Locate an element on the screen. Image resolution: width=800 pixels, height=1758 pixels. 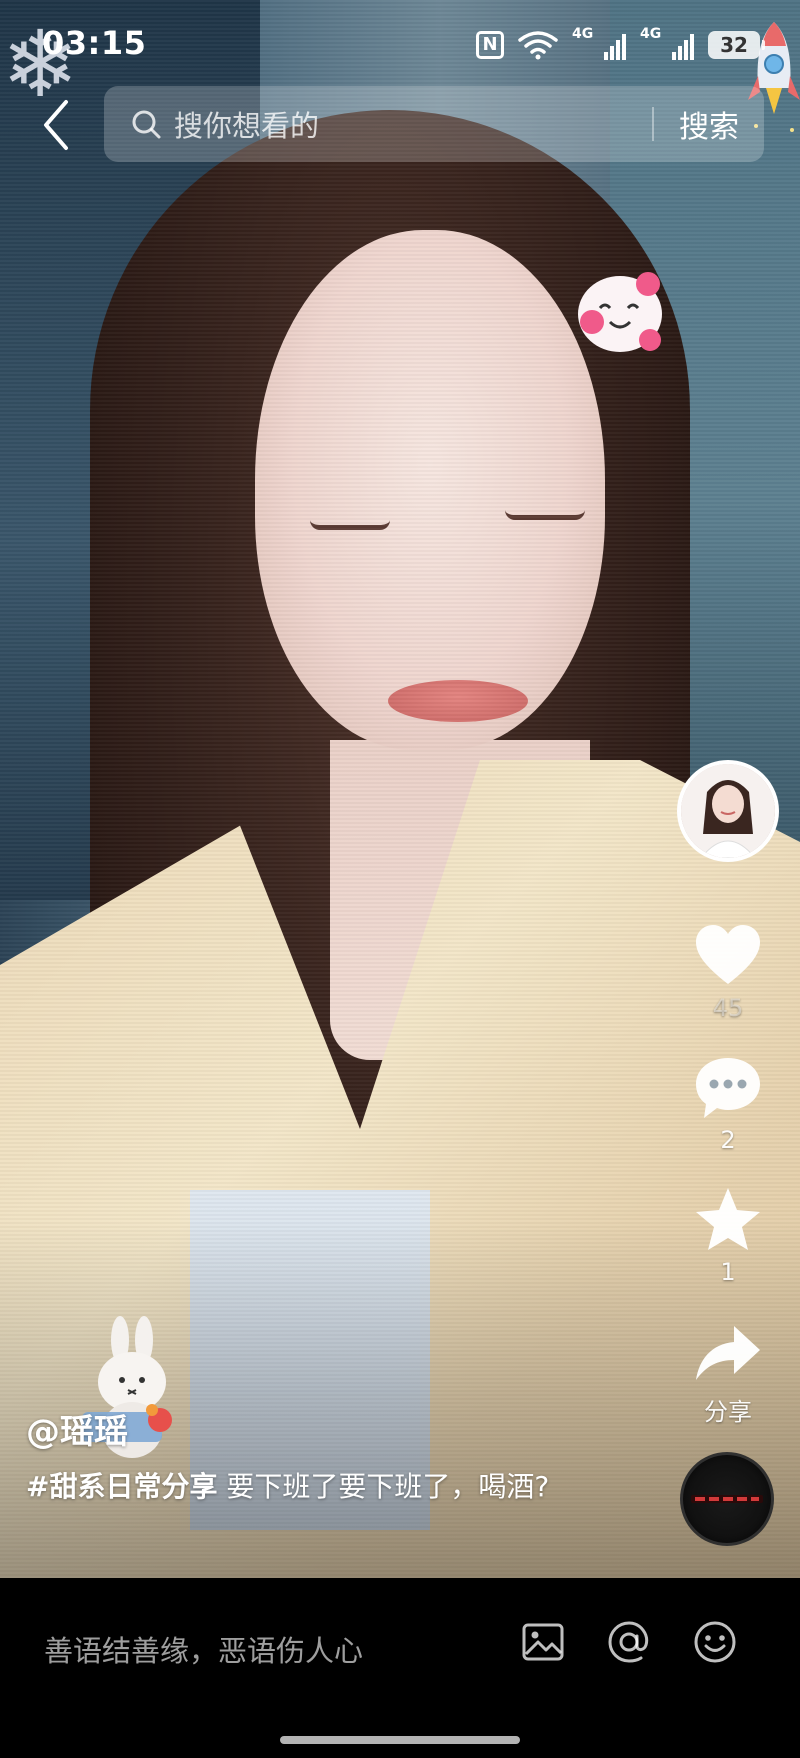
heart-icon is located at coordinates (728, 954).